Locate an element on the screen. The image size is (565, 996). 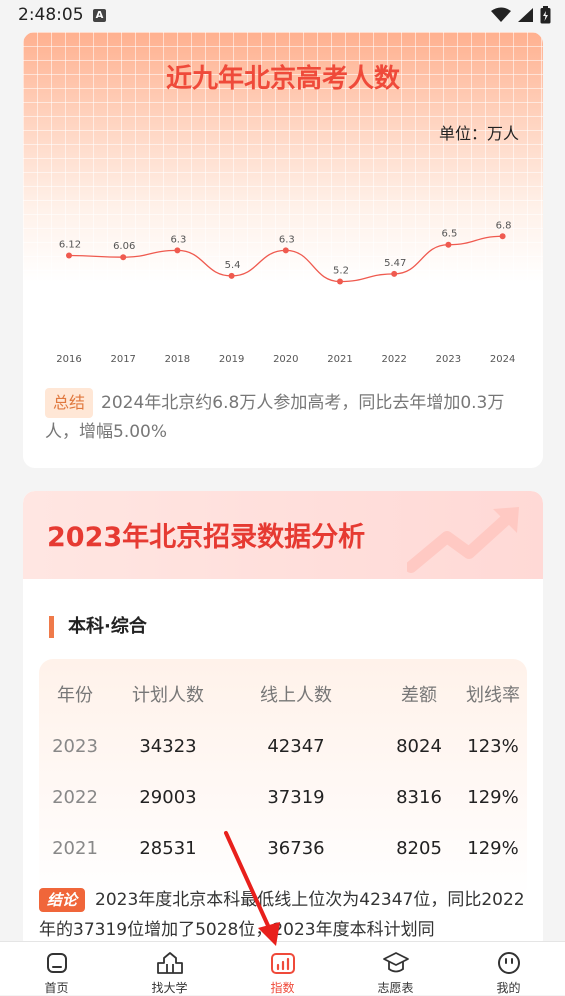
table-row: 2022 29003 37319 8316 129% is located at coordinates (283, 798).